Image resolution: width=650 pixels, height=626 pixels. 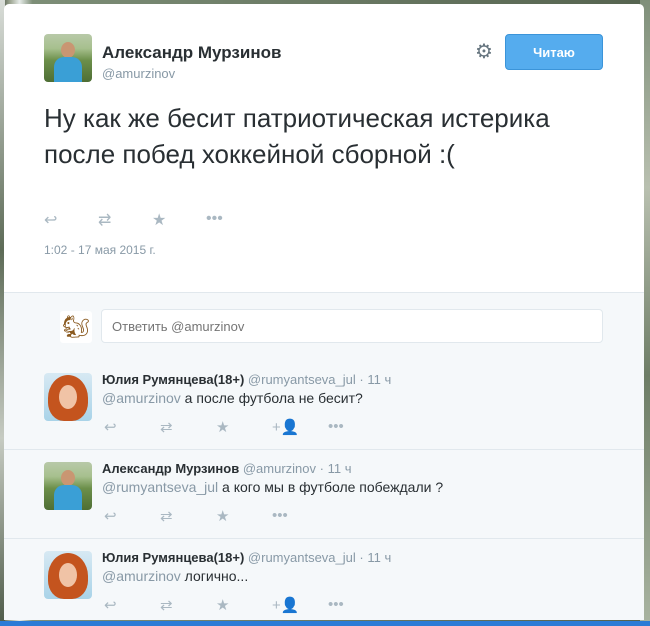 I want to click on reply-input, so click(x=352, y=326).